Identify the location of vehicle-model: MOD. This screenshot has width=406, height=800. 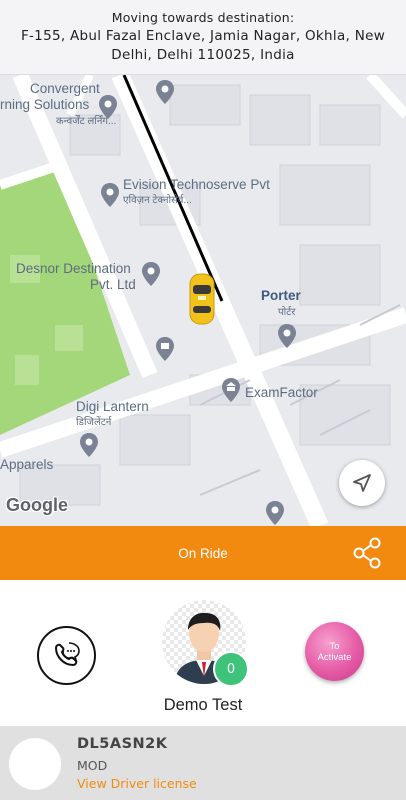
(92, 765).